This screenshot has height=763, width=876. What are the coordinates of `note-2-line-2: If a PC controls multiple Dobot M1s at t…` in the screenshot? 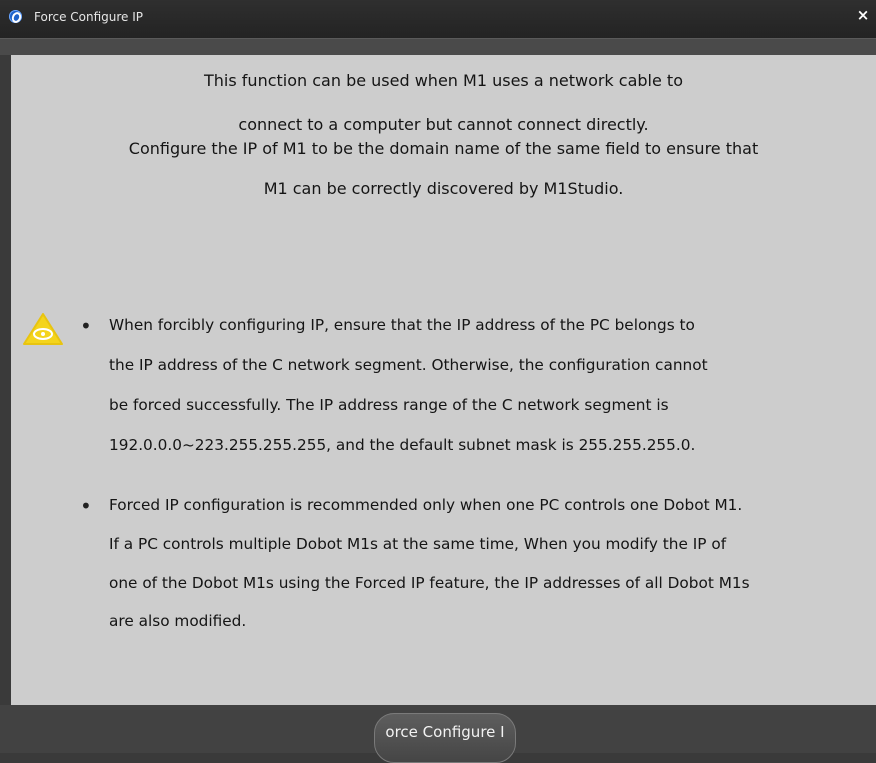 It's located at (418, 544).